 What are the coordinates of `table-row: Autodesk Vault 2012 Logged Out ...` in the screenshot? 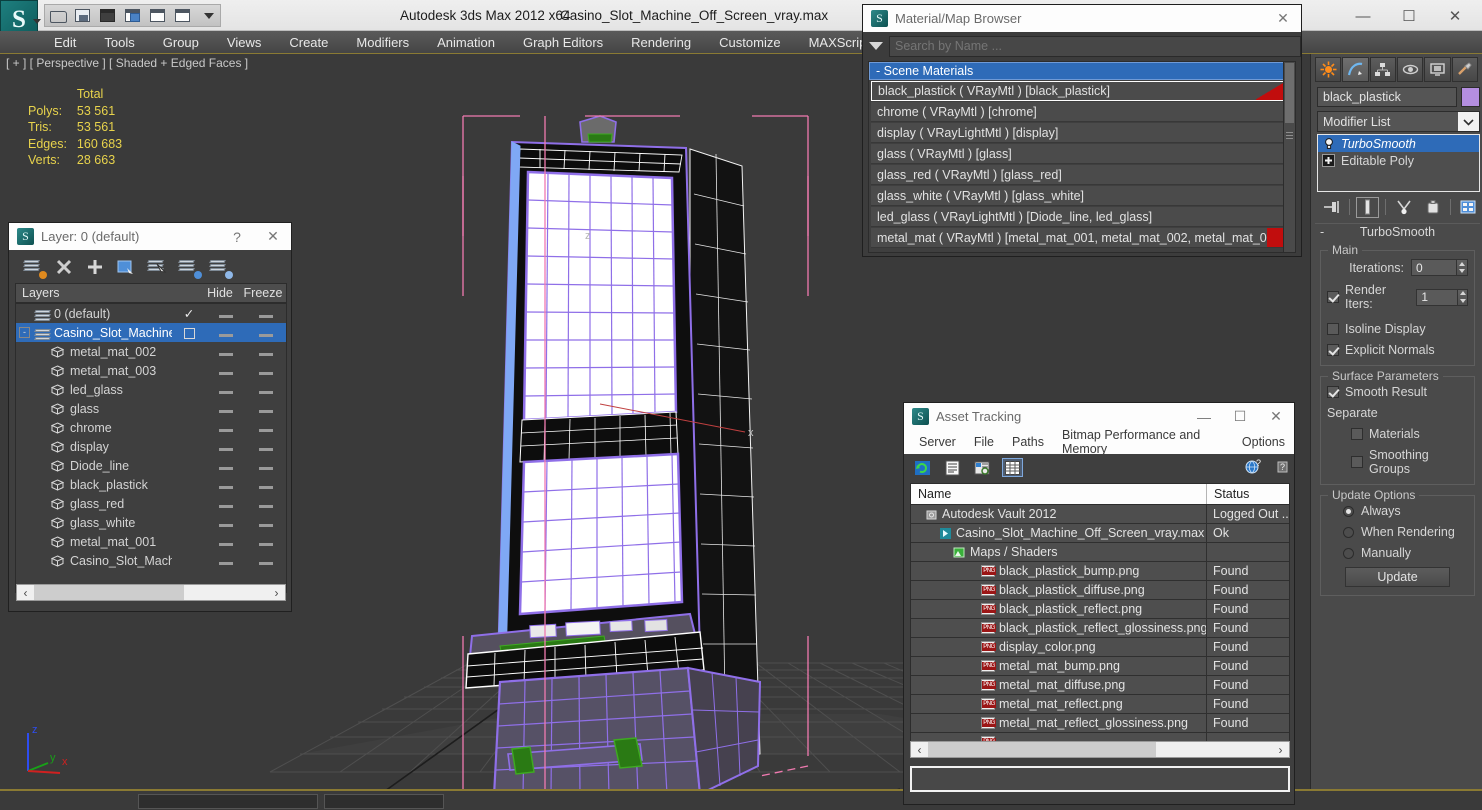 It's located at (1100, 514).